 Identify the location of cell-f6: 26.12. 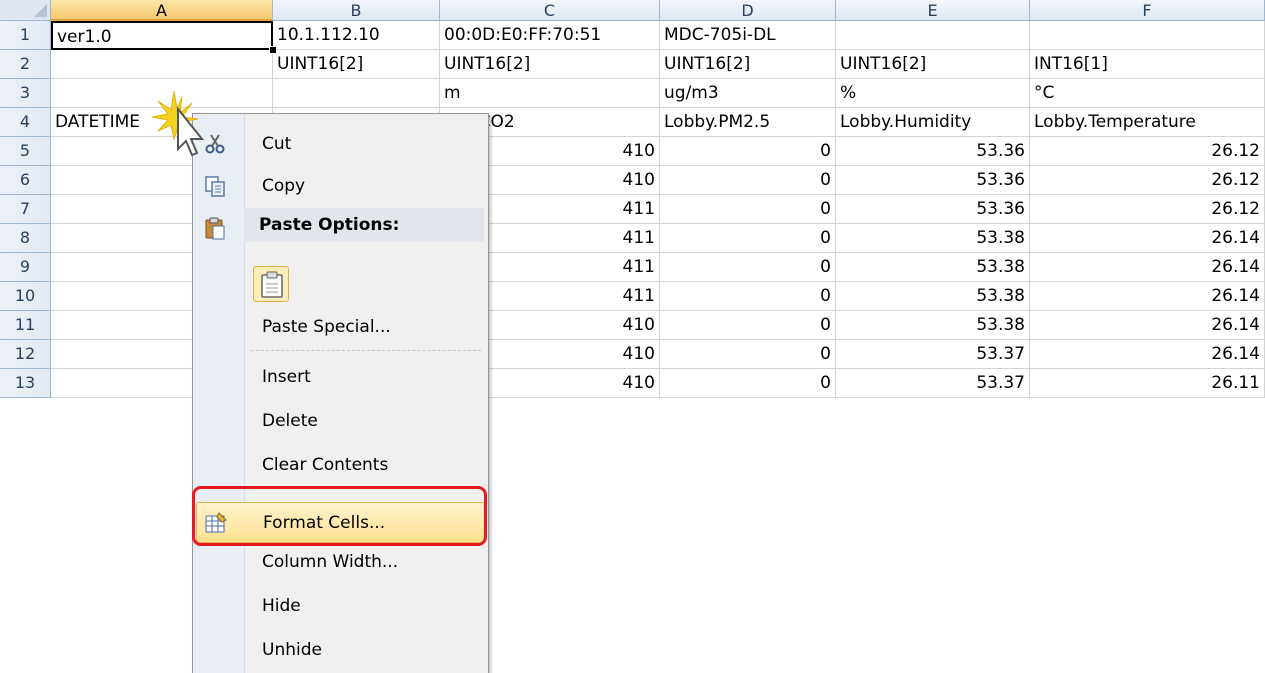
(1147, 180).